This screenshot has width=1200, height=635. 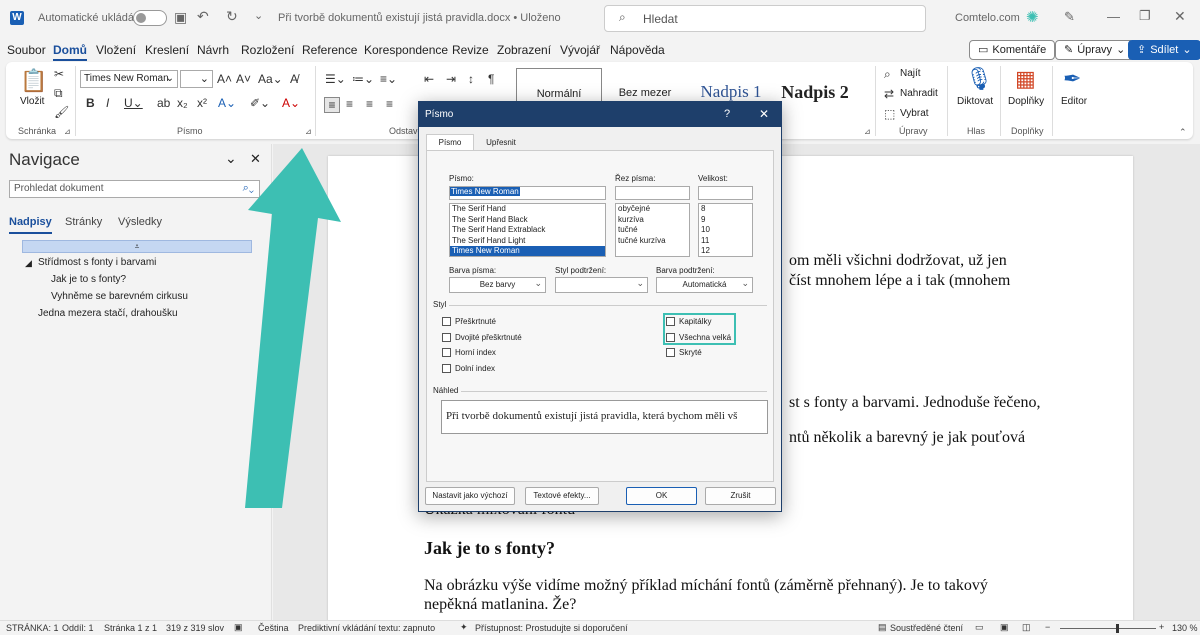 I want to click on list-item: 12, so click(x=725, y=251).